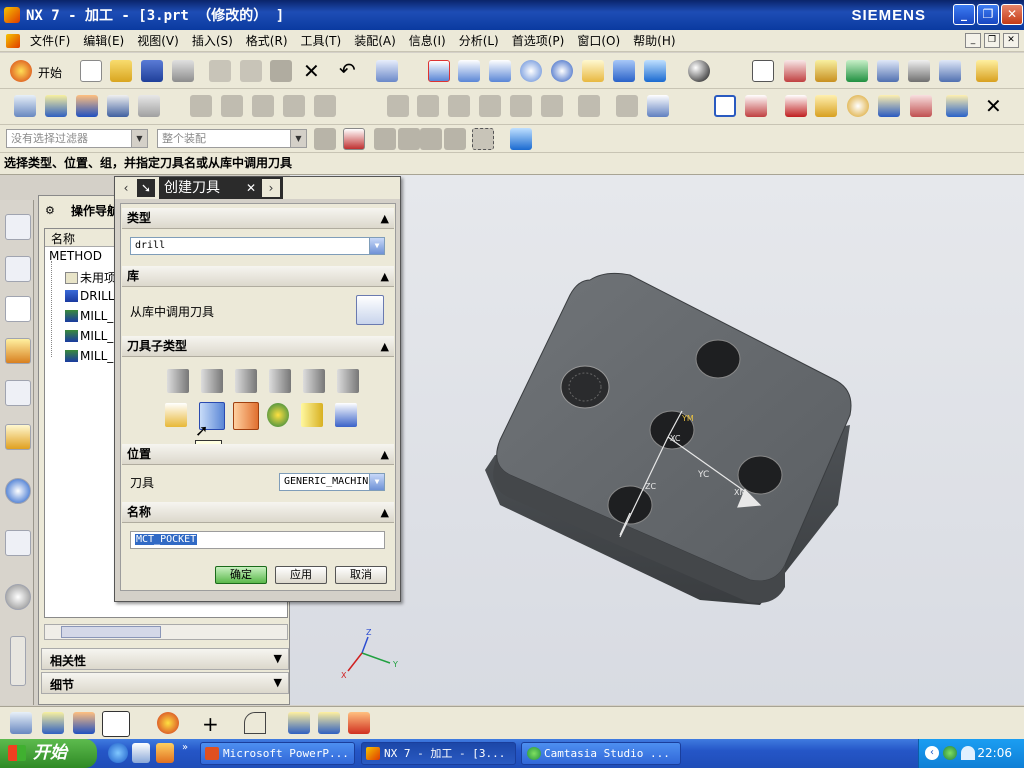 The width and height of the screenshot is (1024, 768). What do you see at coordinates (149, 106) in the screenshot?
I see `op-list-icon` at bounding box center [149, 106].